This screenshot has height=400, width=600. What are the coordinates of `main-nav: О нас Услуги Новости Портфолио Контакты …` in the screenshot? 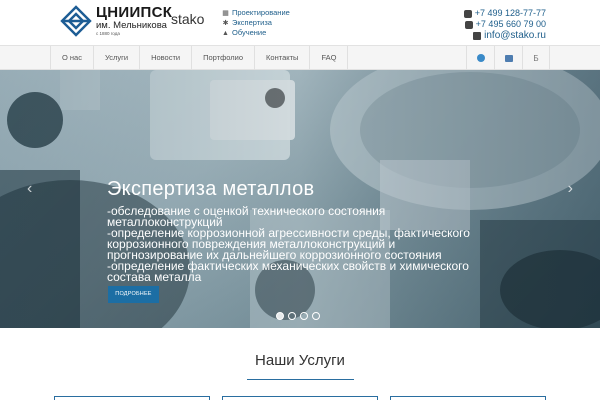 It's located at (300, 57).